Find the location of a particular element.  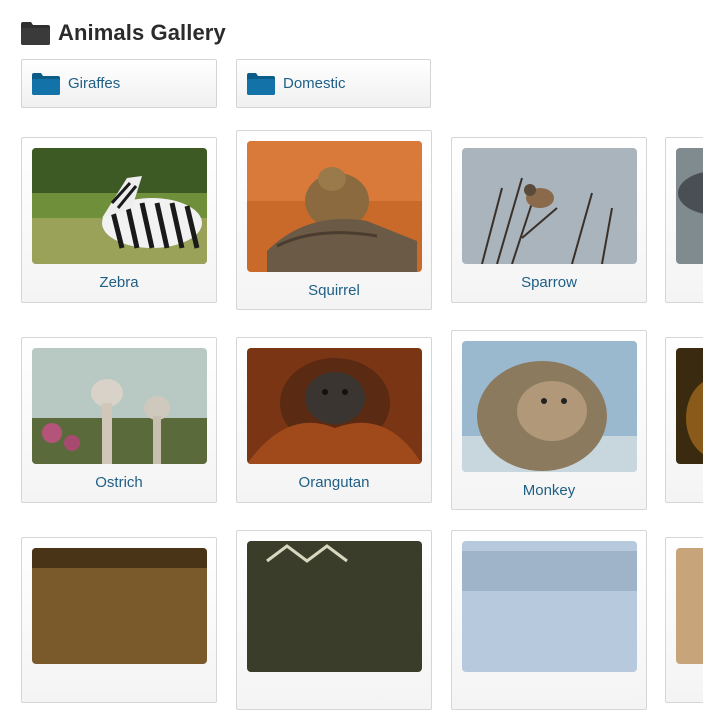

sparrow-thumbnail is located at coordinates (549, 206).